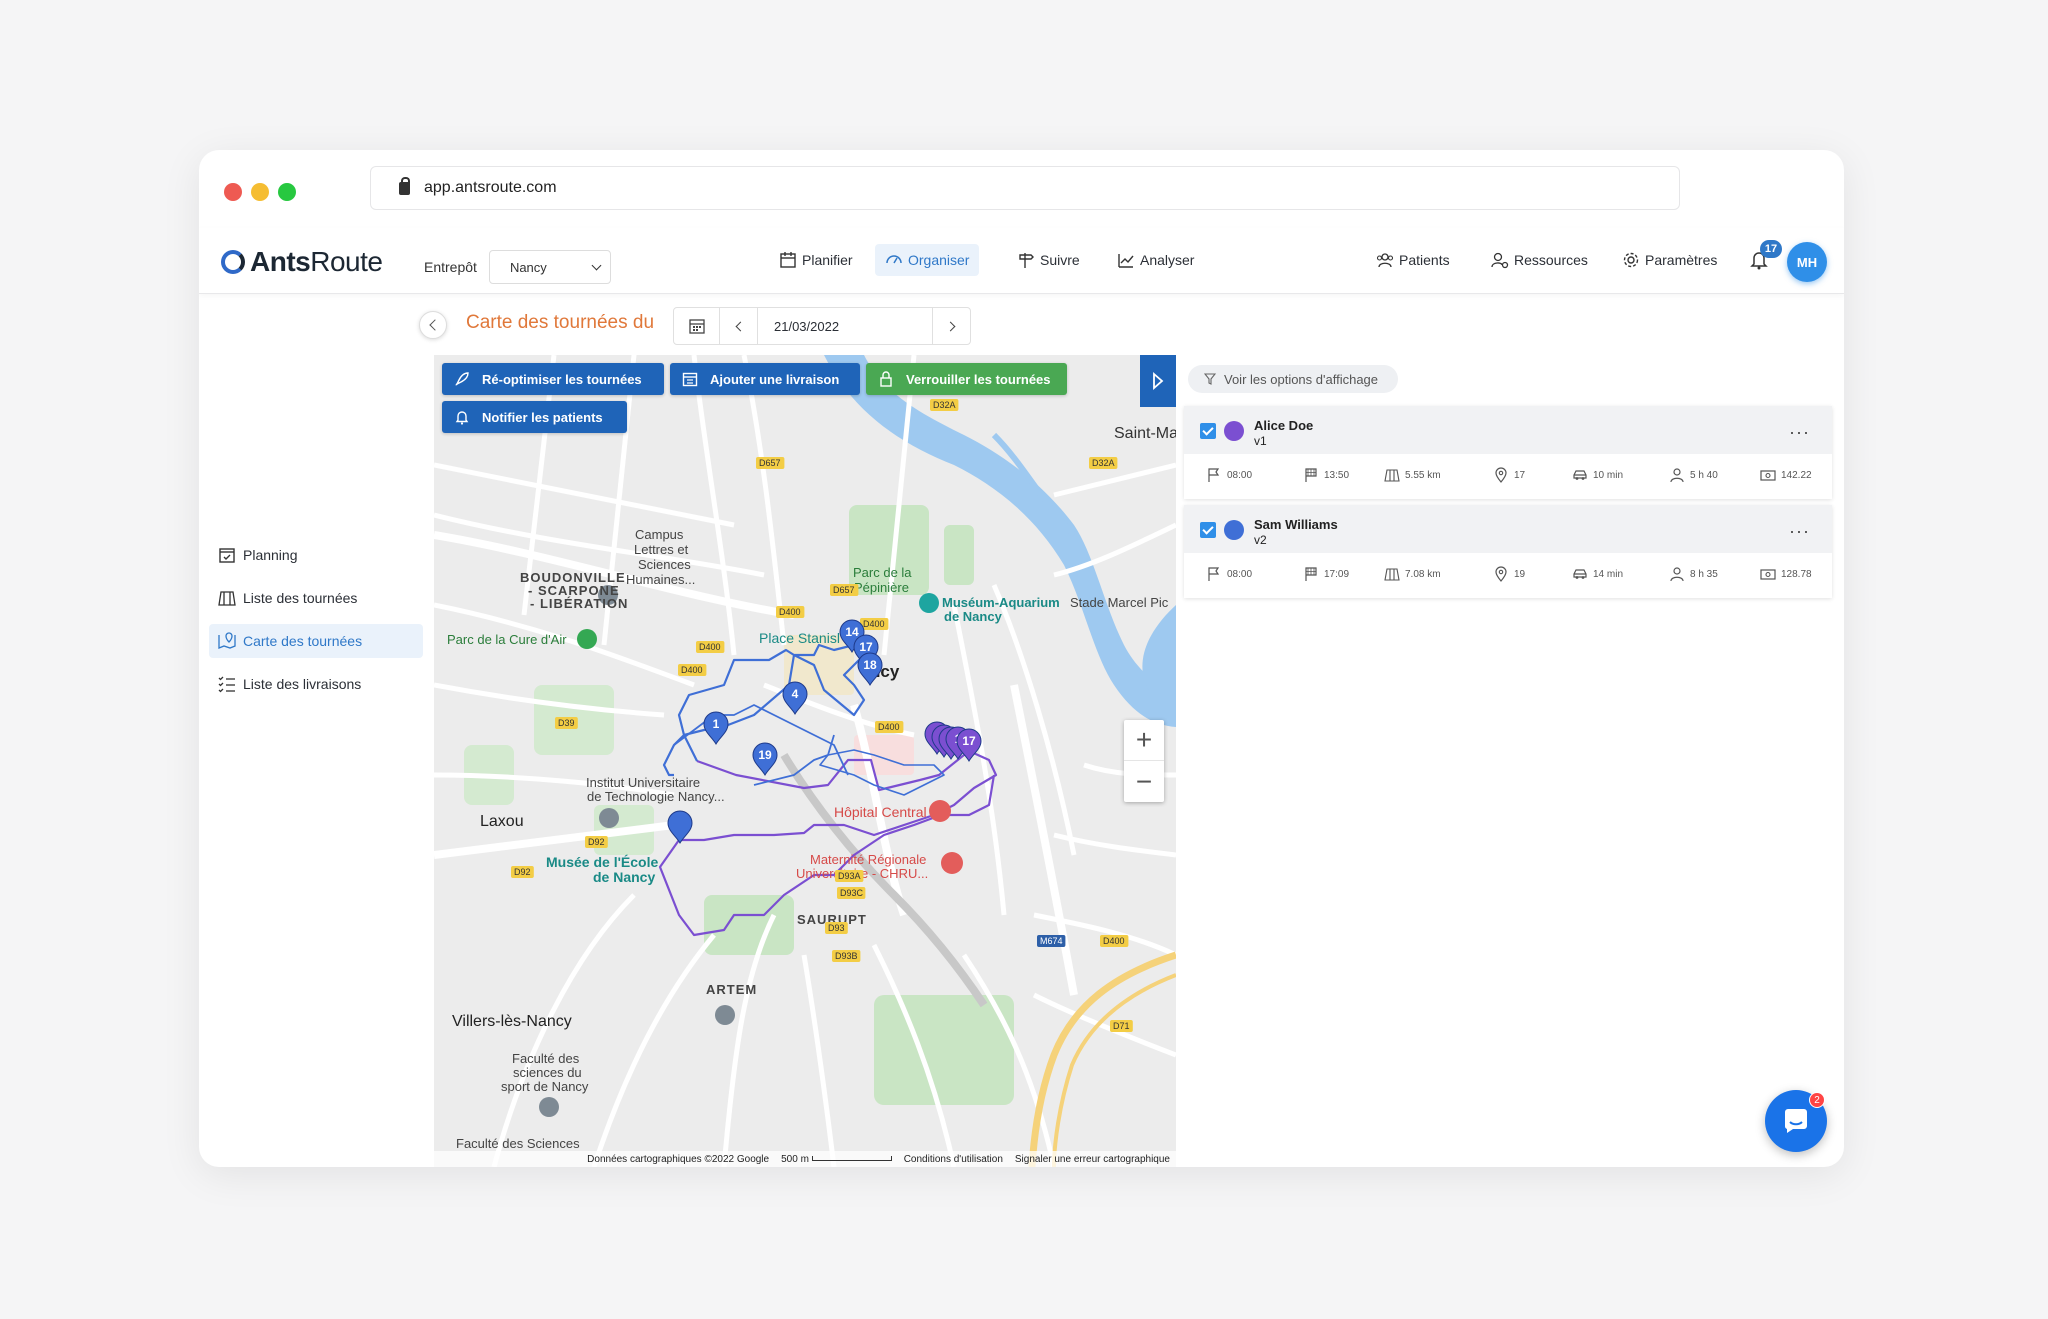 This screenshot has height=1319, width=2048. What do you see at coordinates (522, 872) in the screenshot?
I see `road-tag: D92` at bounding box center [522, 872].